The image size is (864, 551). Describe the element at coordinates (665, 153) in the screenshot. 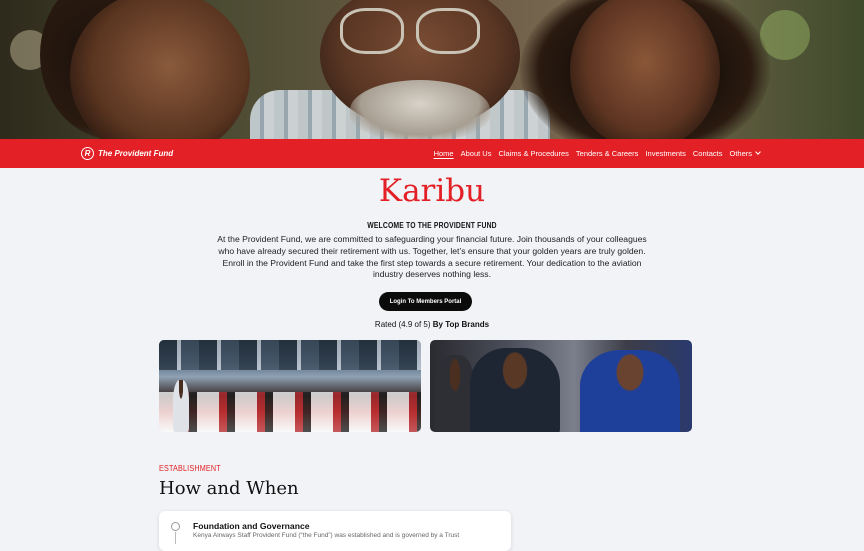

I see `nav-item-investments: Investments` at that location.